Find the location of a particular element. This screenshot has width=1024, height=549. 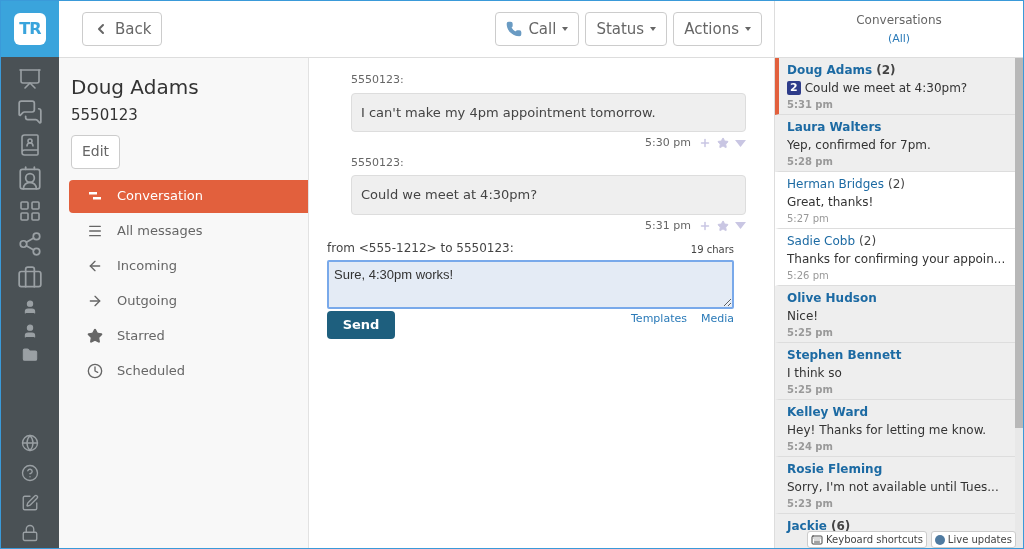

chat-list-row: Doug Adams (2) 2 Could we meet at 4:30pm? 5:31 pm is located at coordinates (895, 86).